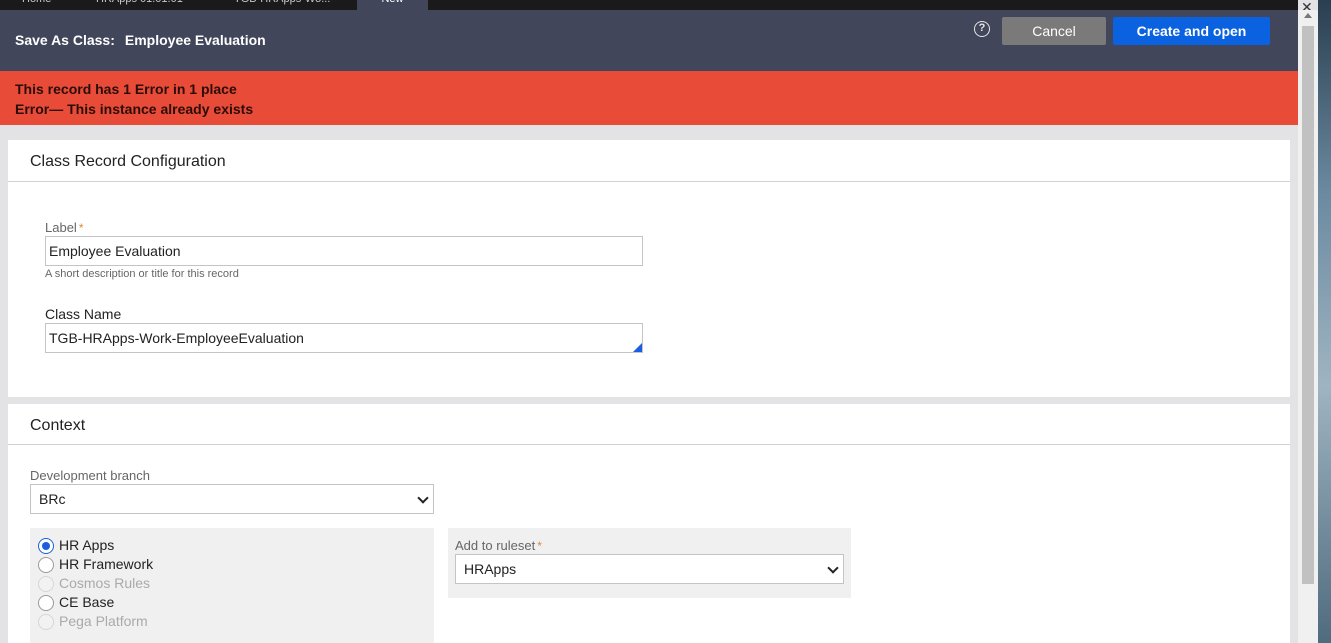 The height and width of the screenshot is (643, 1331). I want to click on resize-handle-icon, so click(637, 347).